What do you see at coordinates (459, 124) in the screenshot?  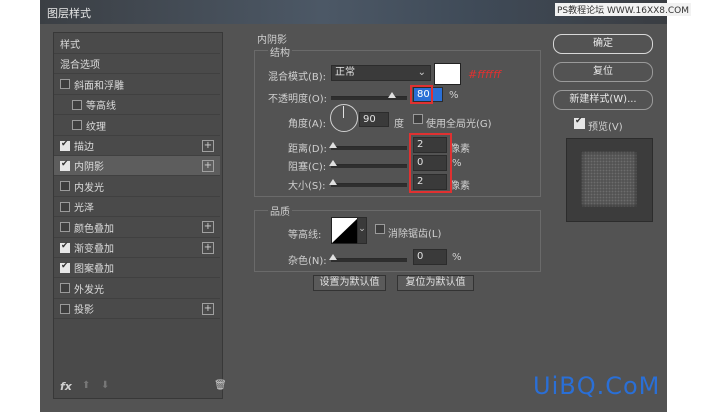 I see `global-light-label: 使用全局光(G)` at bounding box center [459, 124].